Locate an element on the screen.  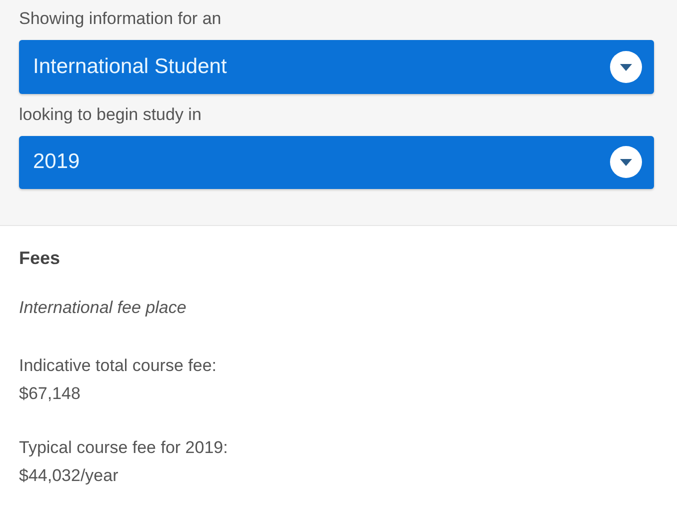
fee-label: Indicative total course fee: is located at coordinates (118, 366).